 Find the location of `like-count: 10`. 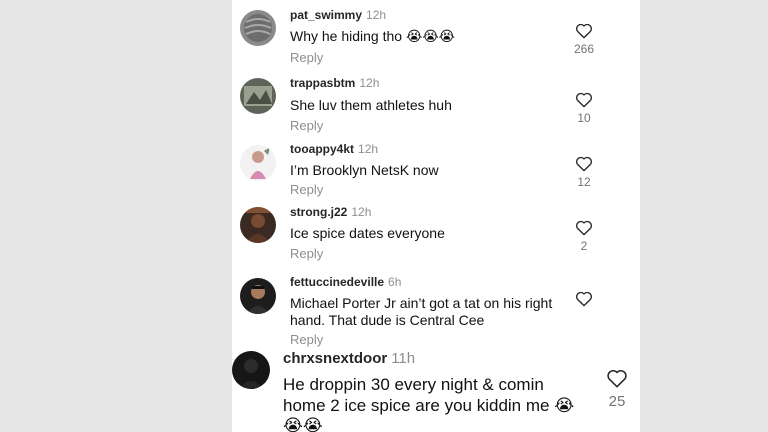

like-count: 10 is located at coordinates (584, 118).